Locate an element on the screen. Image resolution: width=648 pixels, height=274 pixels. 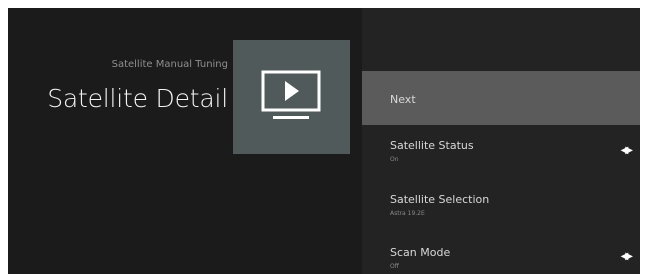
menu-item-value: On is located at coordinates (394, 159).